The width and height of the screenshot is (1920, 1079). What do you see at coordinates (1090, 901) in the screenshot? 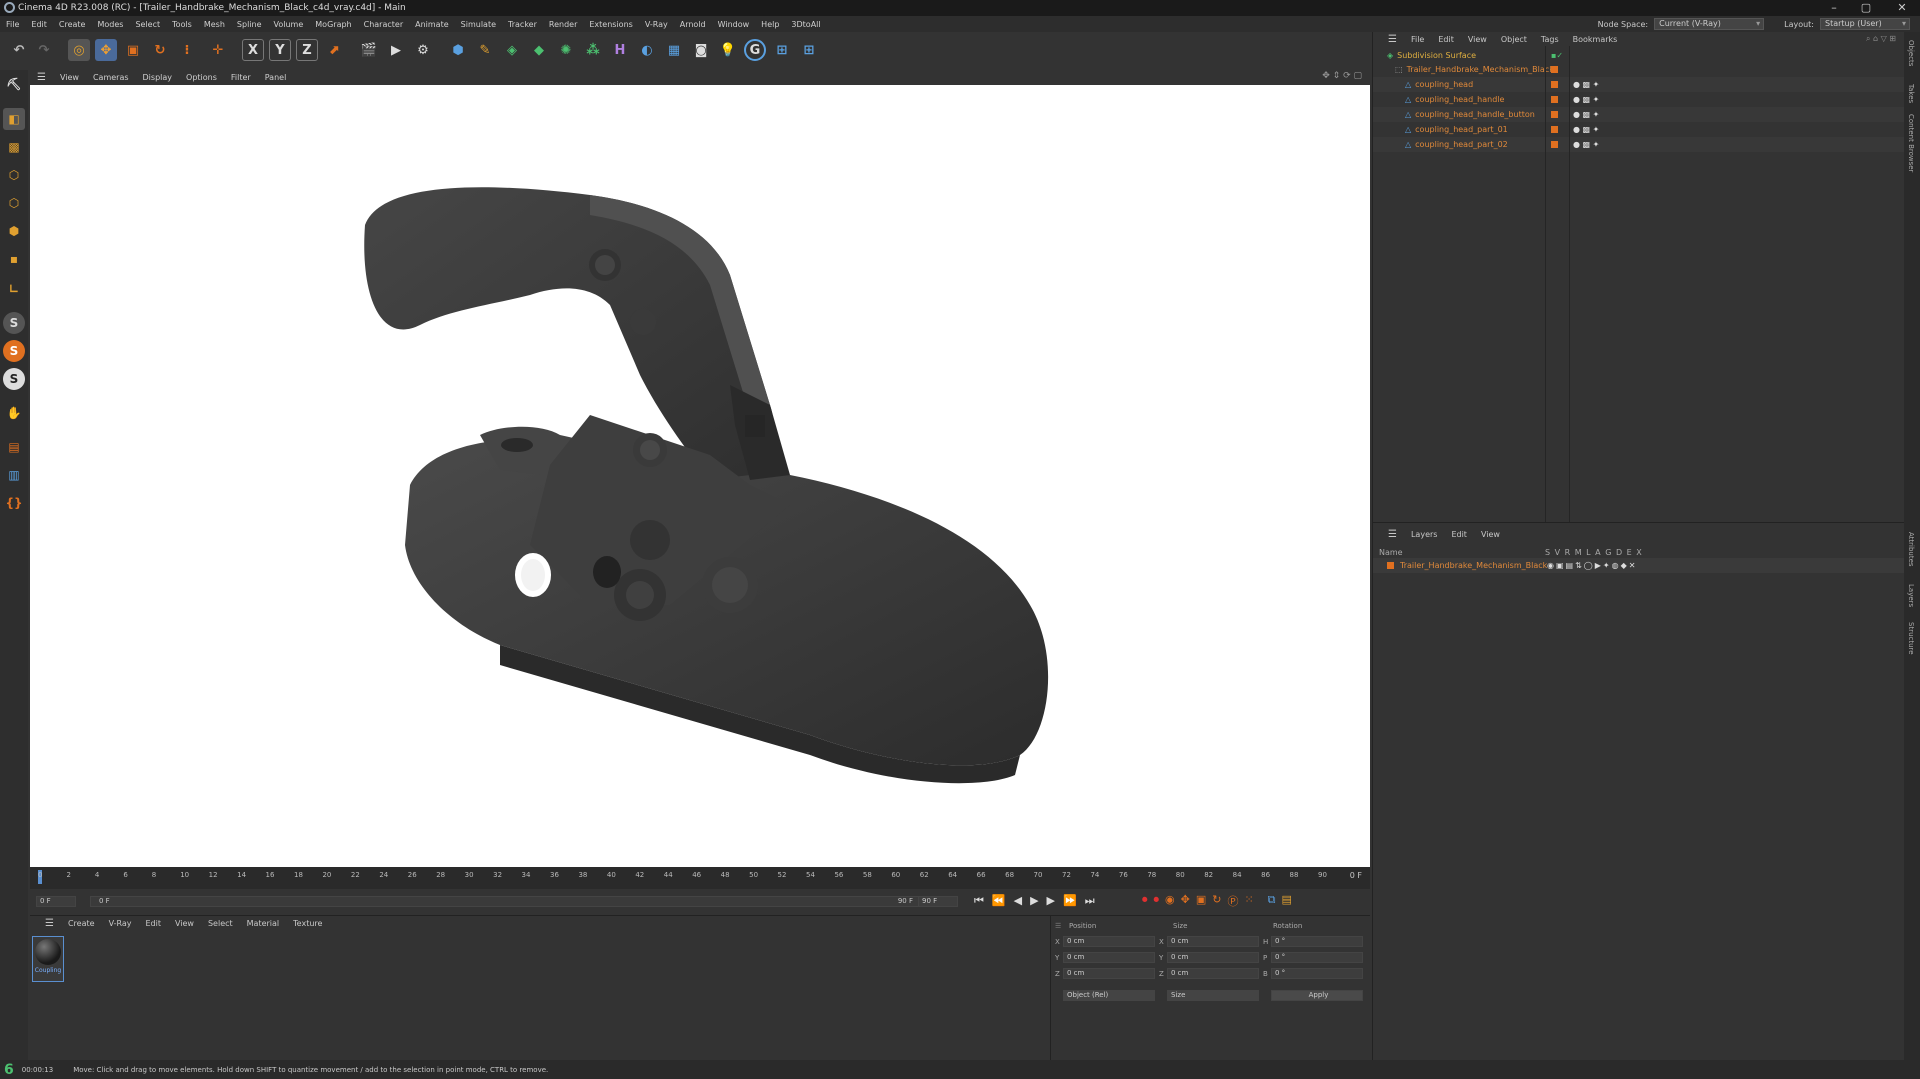
I see `go-to-end-icon: ⏭` at bounding box center [1090, 901].